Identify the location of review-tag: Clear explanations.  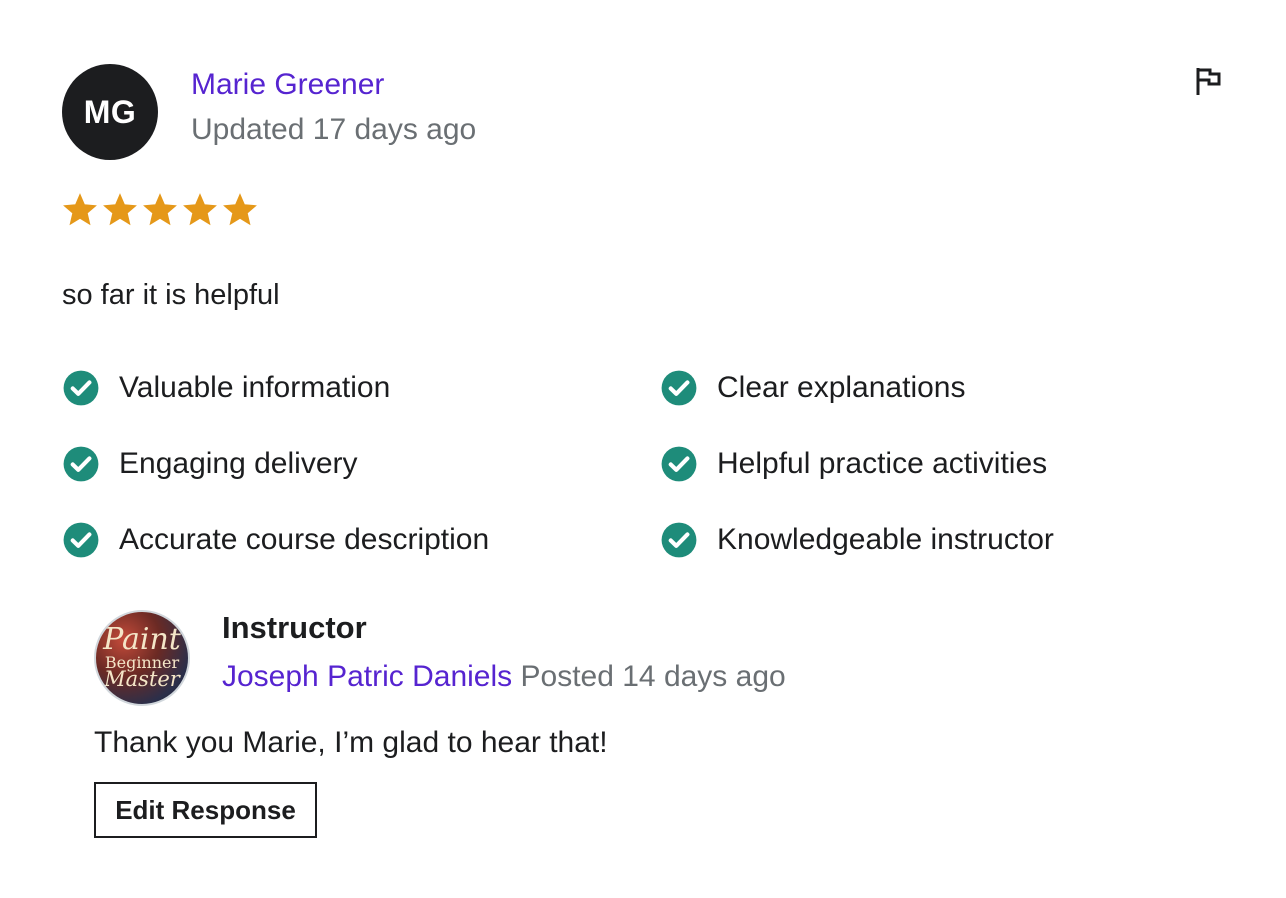
(812, 388).